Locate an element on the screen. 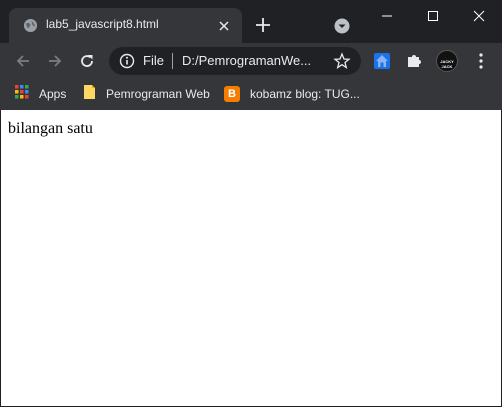 This screenshot has width=502, height=407. minimize-icon is located at coordinates (387, 16).